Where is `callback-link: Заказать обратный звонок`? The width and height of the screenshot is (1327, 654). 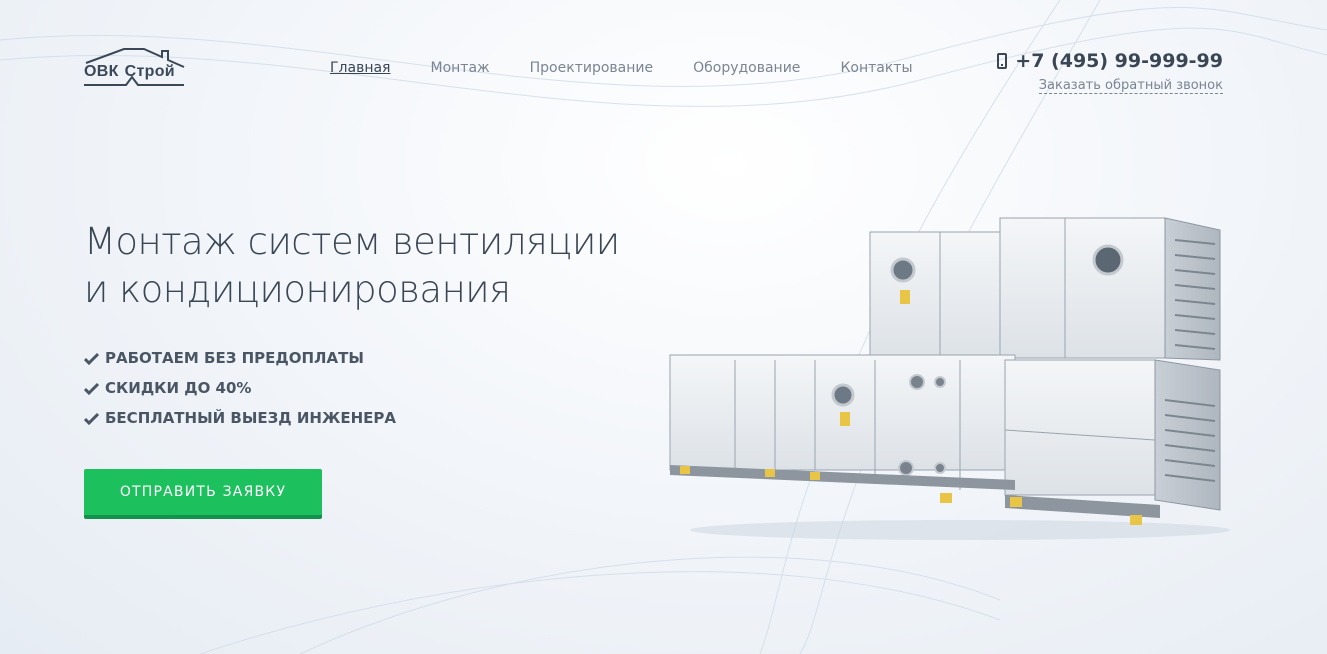 callback-link: Заказать обратный звонок is located at coordinates (1130, 86).